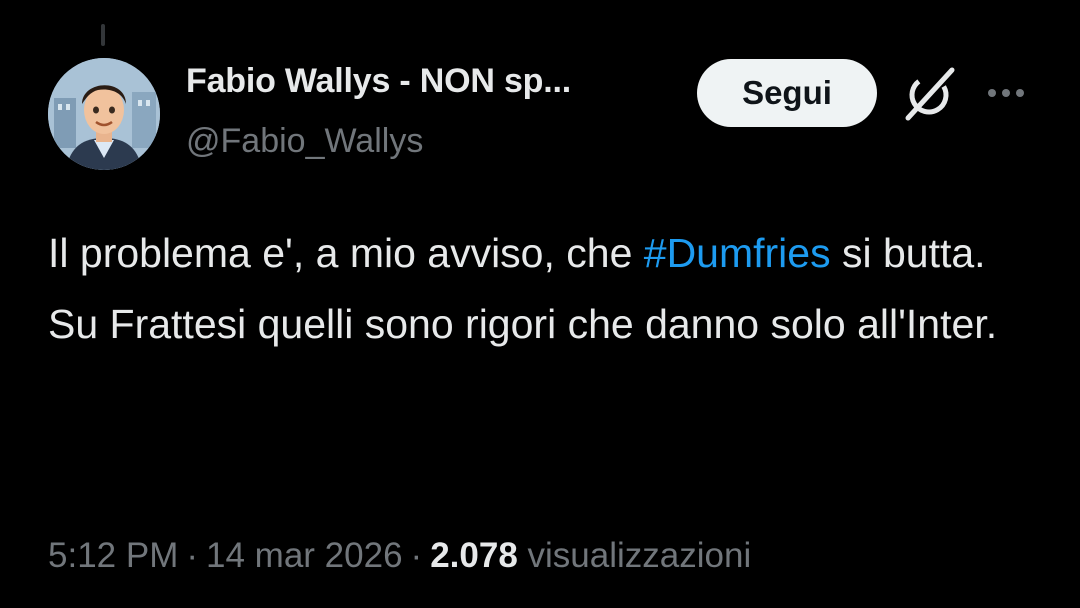  Describe the element at coordinates (1006, 93) in the screenshot. I see `more-options-icon` at that location.